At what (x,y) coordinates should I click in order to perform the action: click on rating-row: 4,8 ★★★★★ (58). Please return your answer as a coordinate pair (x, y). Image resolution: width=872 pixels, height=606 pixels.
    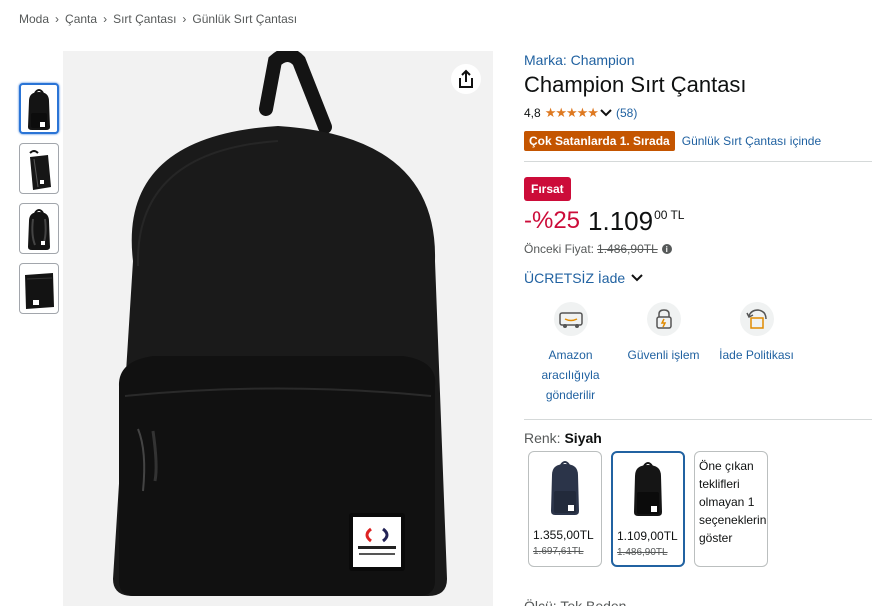
    Looking at the image, I should click on (698, 113).